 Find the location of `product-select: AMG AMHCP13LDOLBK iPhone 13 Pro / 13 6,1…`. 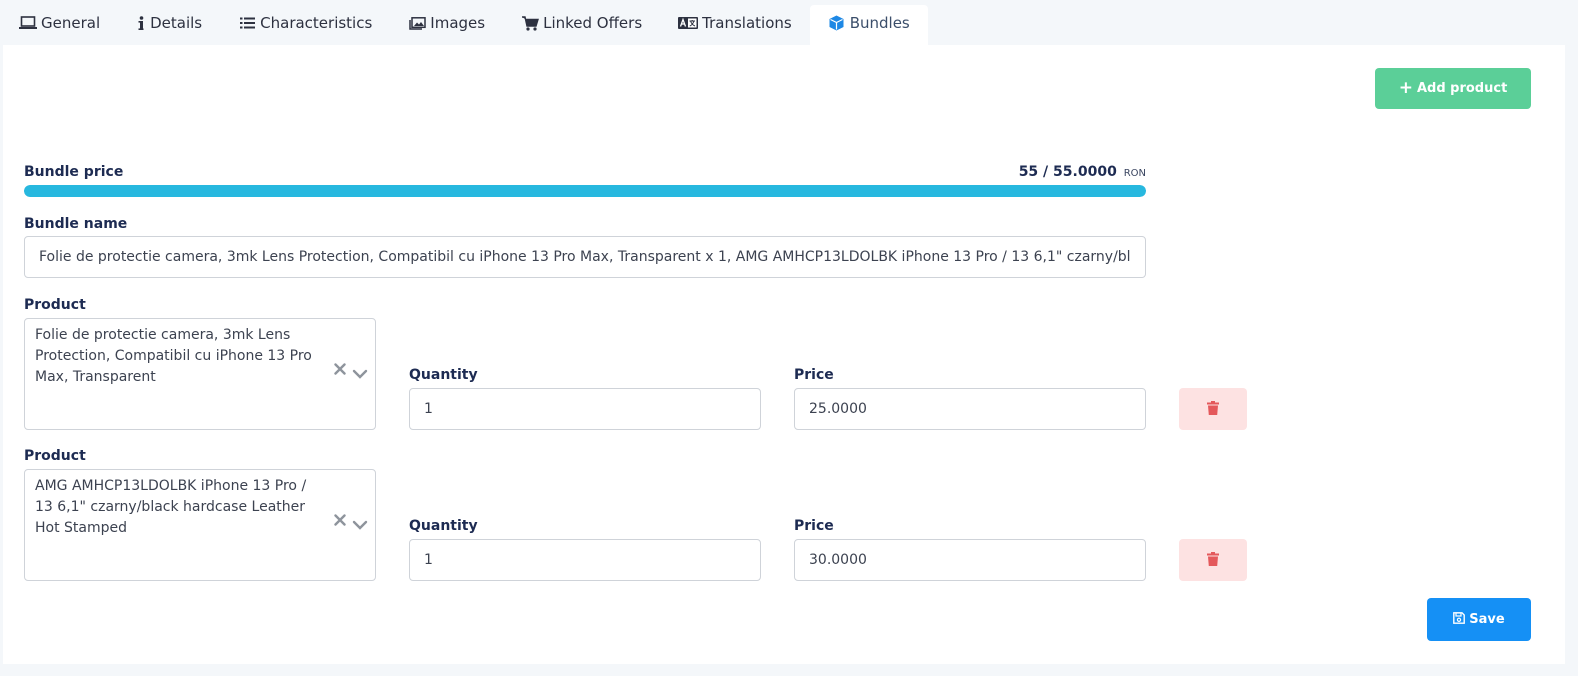

product-select: AMG AMHCP13LDOLBK iPhone 13 Pro / 13 6,1… is located at coordinates (200, 525).